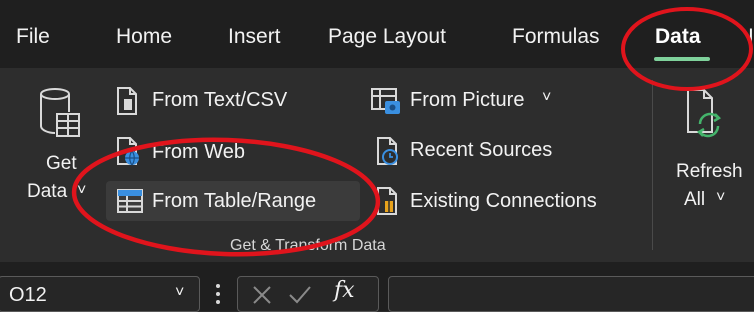 Image resolution: width=754 pixels, height=312 pixels. I want to click on from-picture-label: From Picture, so click(467, 100).